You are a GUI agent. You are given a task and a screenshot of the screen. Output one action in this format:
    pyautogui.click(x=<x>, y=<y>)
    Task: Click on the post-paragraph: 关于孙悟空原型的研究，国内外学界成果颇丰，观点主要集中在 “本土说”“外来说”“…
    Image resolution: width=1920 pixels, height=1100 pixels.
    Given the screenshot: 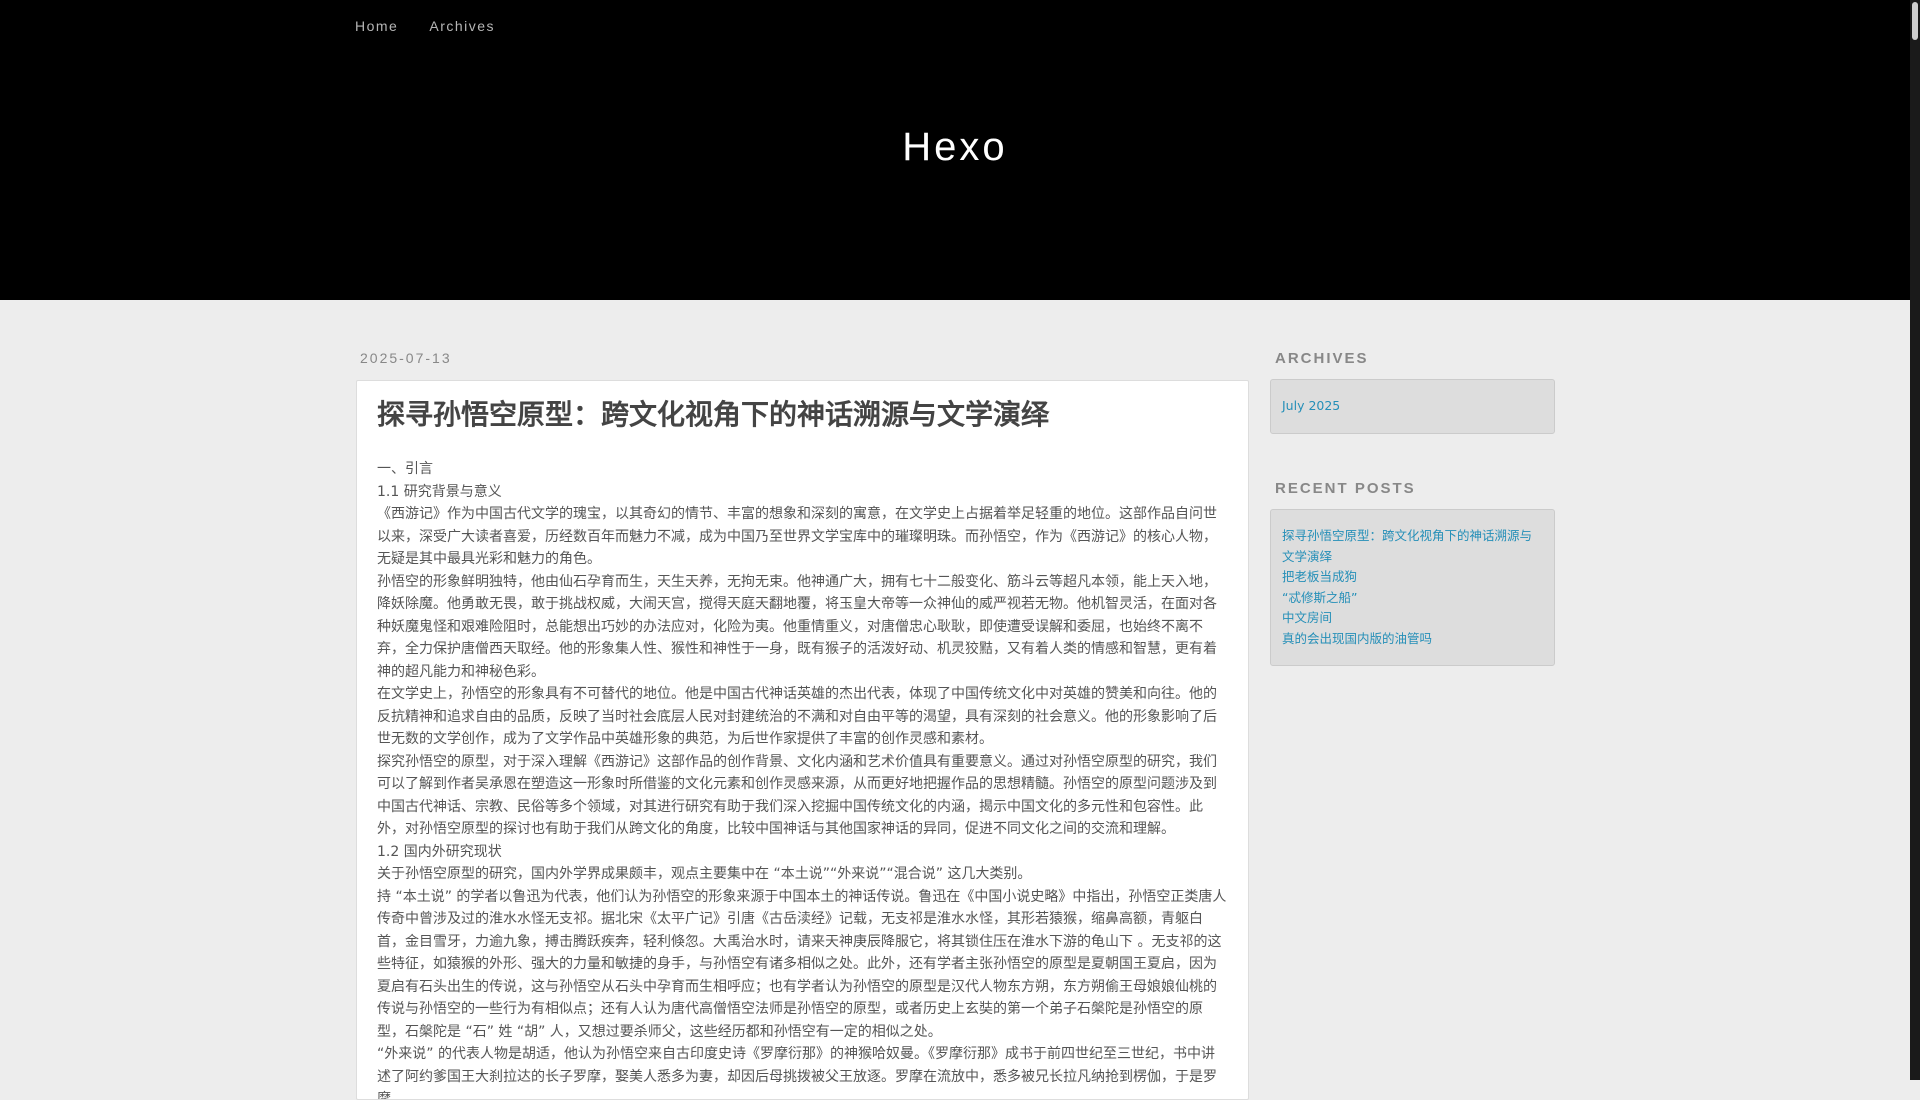 What is the action you would take?
    pyautogui.click(x=704, y=874)
    